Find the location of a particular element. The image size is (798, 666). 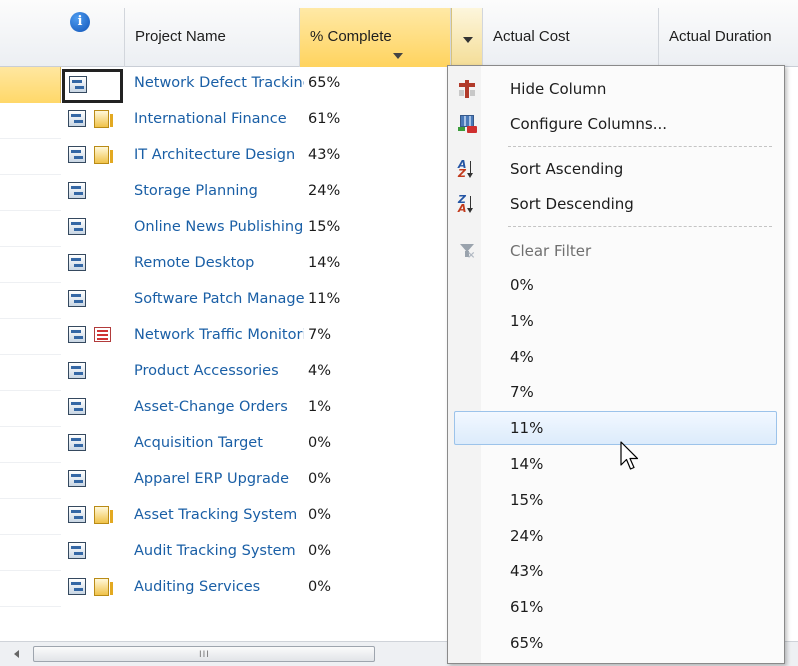

project-name-link: International Finance is located at coordinates (219, 121).